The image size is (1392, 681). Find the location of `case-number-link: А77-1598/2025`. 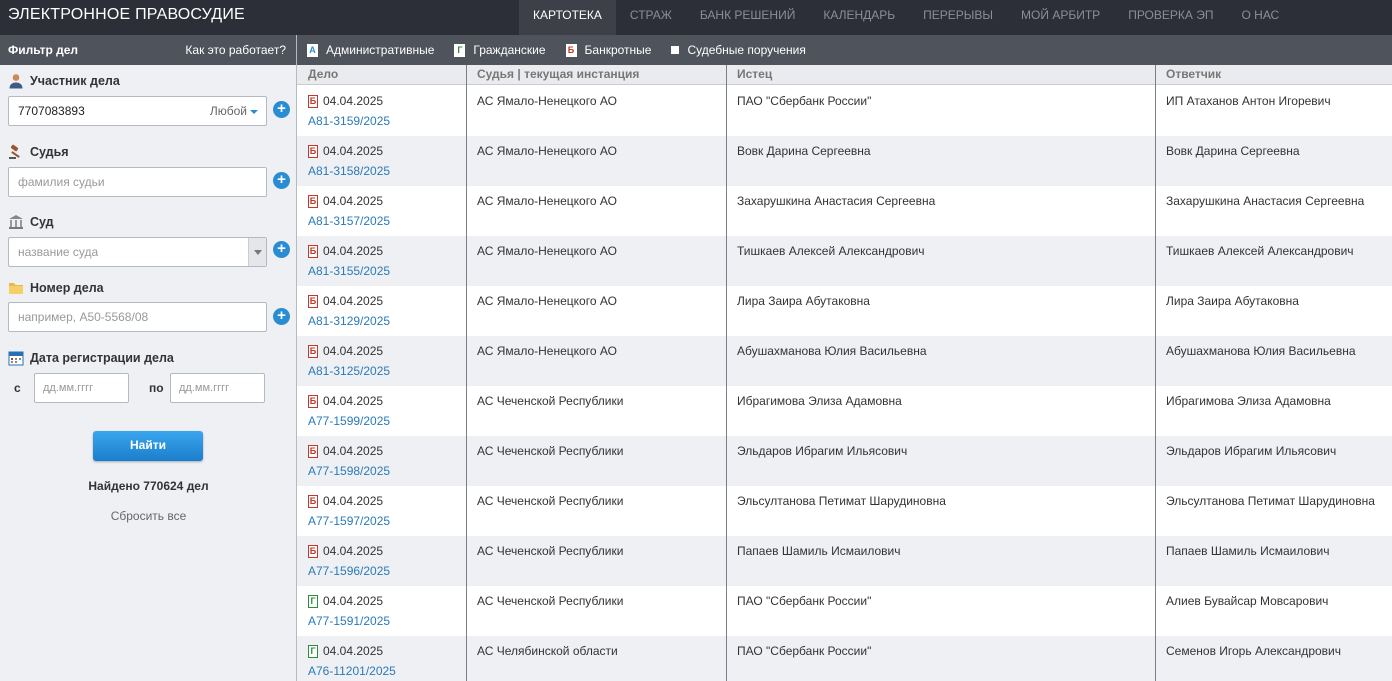

case-number-link: А77-1598/2025 is located at coordinates (349, 471).